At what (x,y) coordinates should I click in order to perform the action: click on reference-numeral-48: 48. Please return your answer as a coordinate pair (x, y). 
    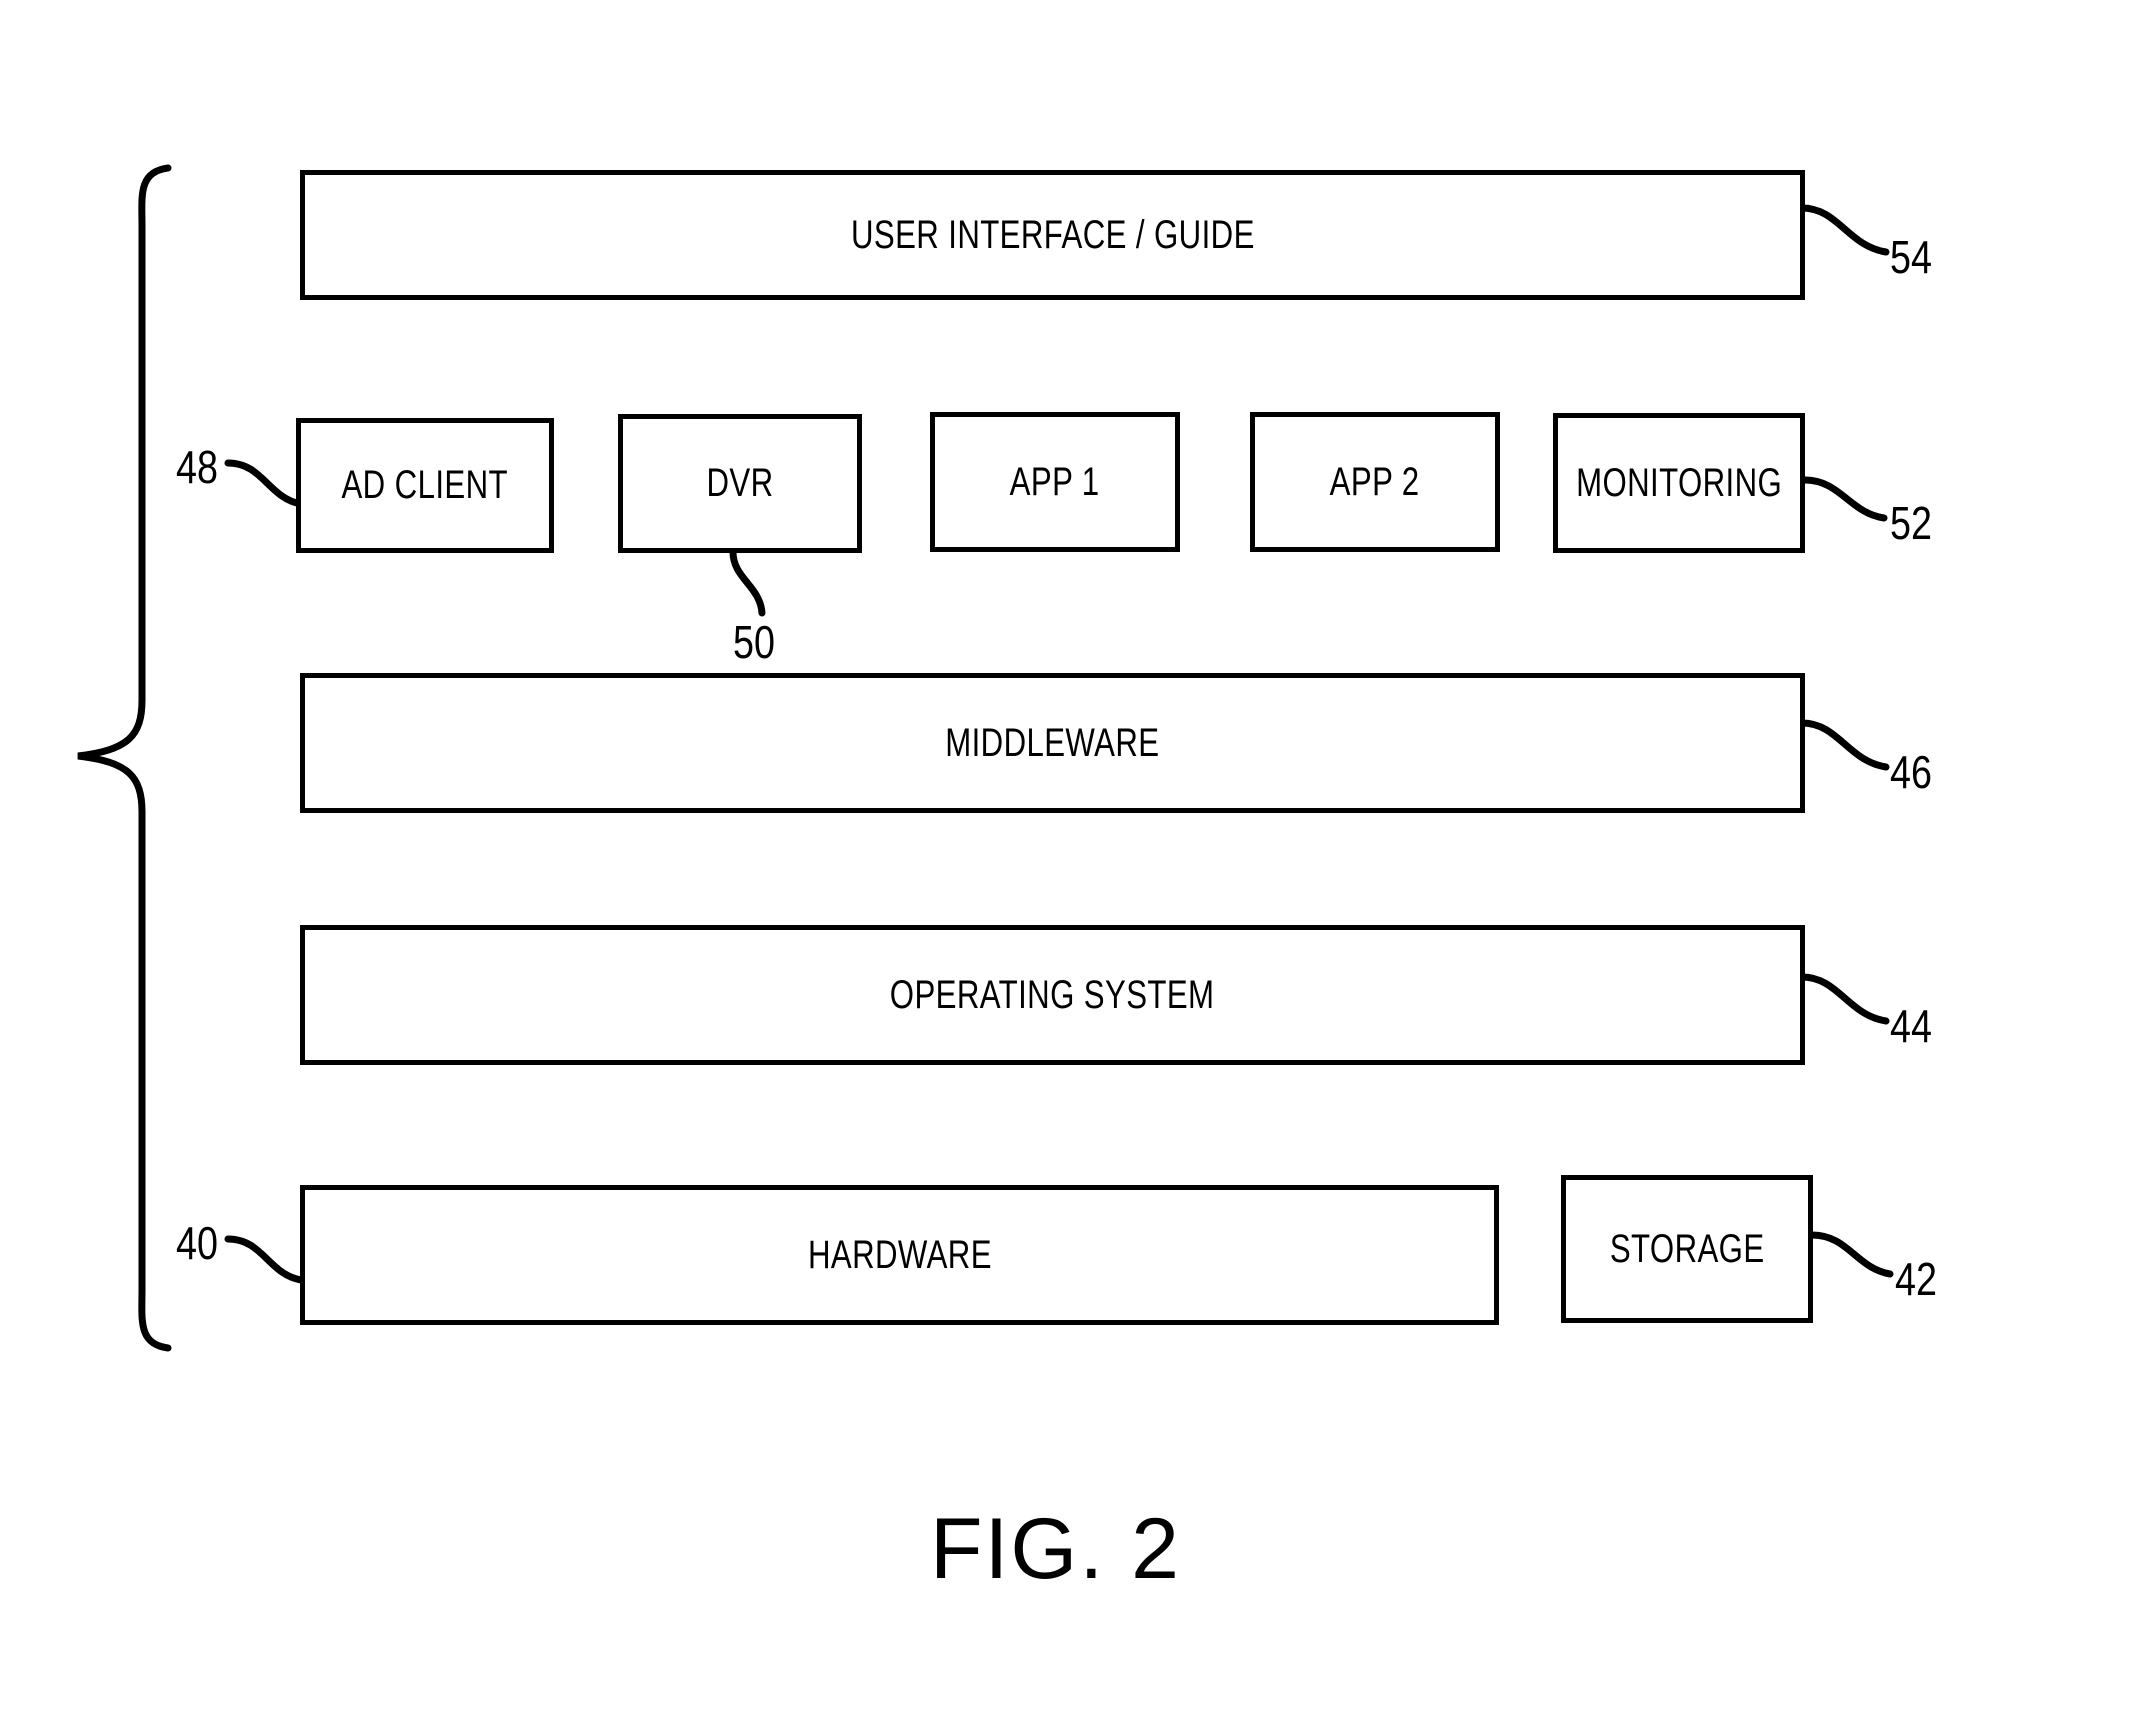
    Looking at the image, I should click on (197, 467).